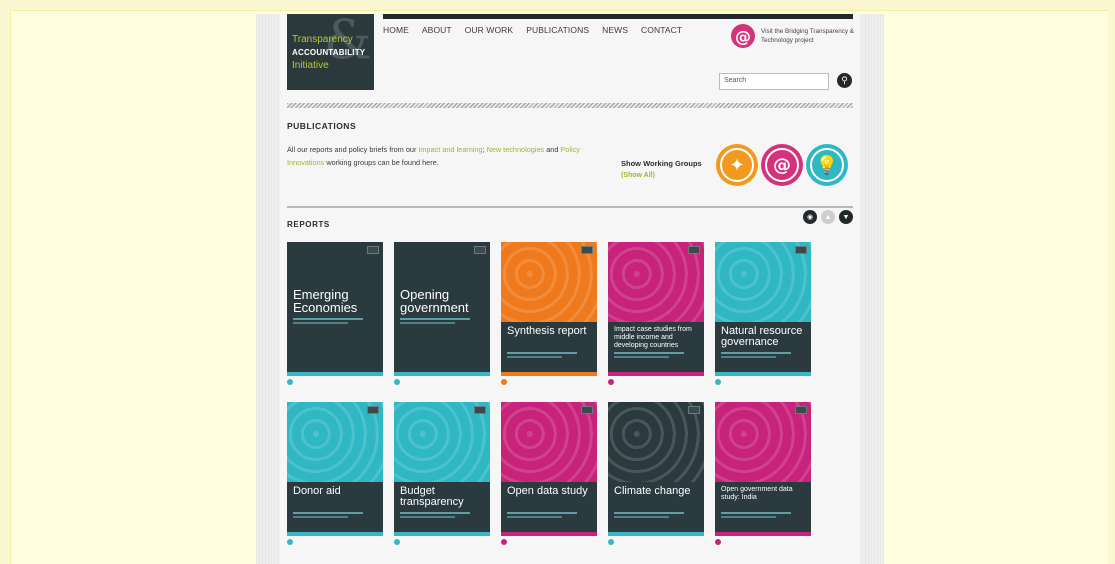  Describe the element at coordinates (489, 30) in the screenshot. I see `nav-our-work: OUR WORK` at that location.